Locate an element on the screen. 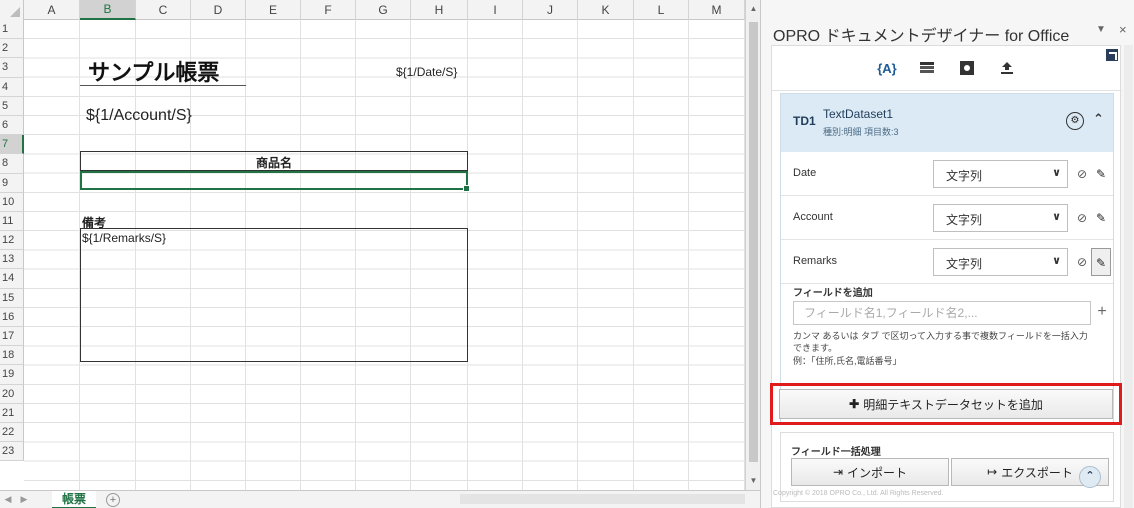 This screenshot has height=508, width=1134. row-header-9: 9 is located at coordinates (12, 183).